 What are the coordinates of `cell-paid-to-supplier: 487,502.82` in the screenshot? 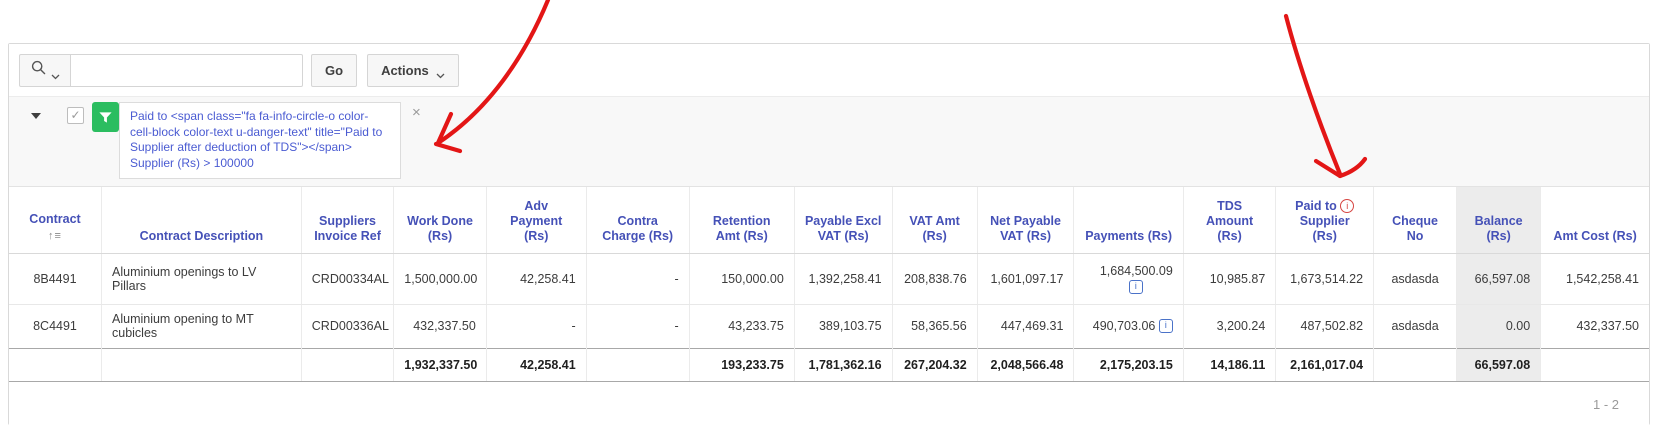 It's located at (1325, 326).